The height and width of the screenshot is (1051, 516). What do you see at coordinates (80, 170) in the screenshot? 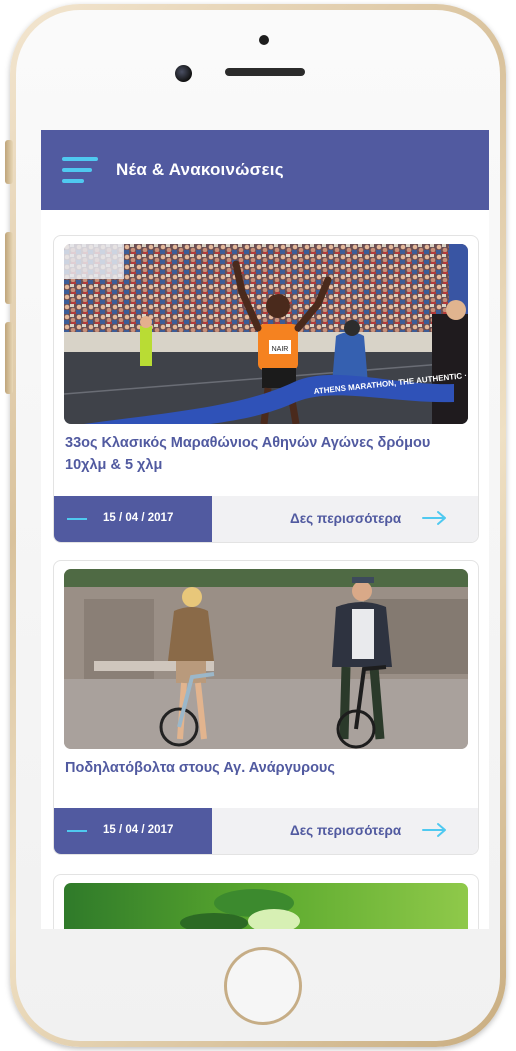
I see `menu-icon` at bounding box center [80, 170].